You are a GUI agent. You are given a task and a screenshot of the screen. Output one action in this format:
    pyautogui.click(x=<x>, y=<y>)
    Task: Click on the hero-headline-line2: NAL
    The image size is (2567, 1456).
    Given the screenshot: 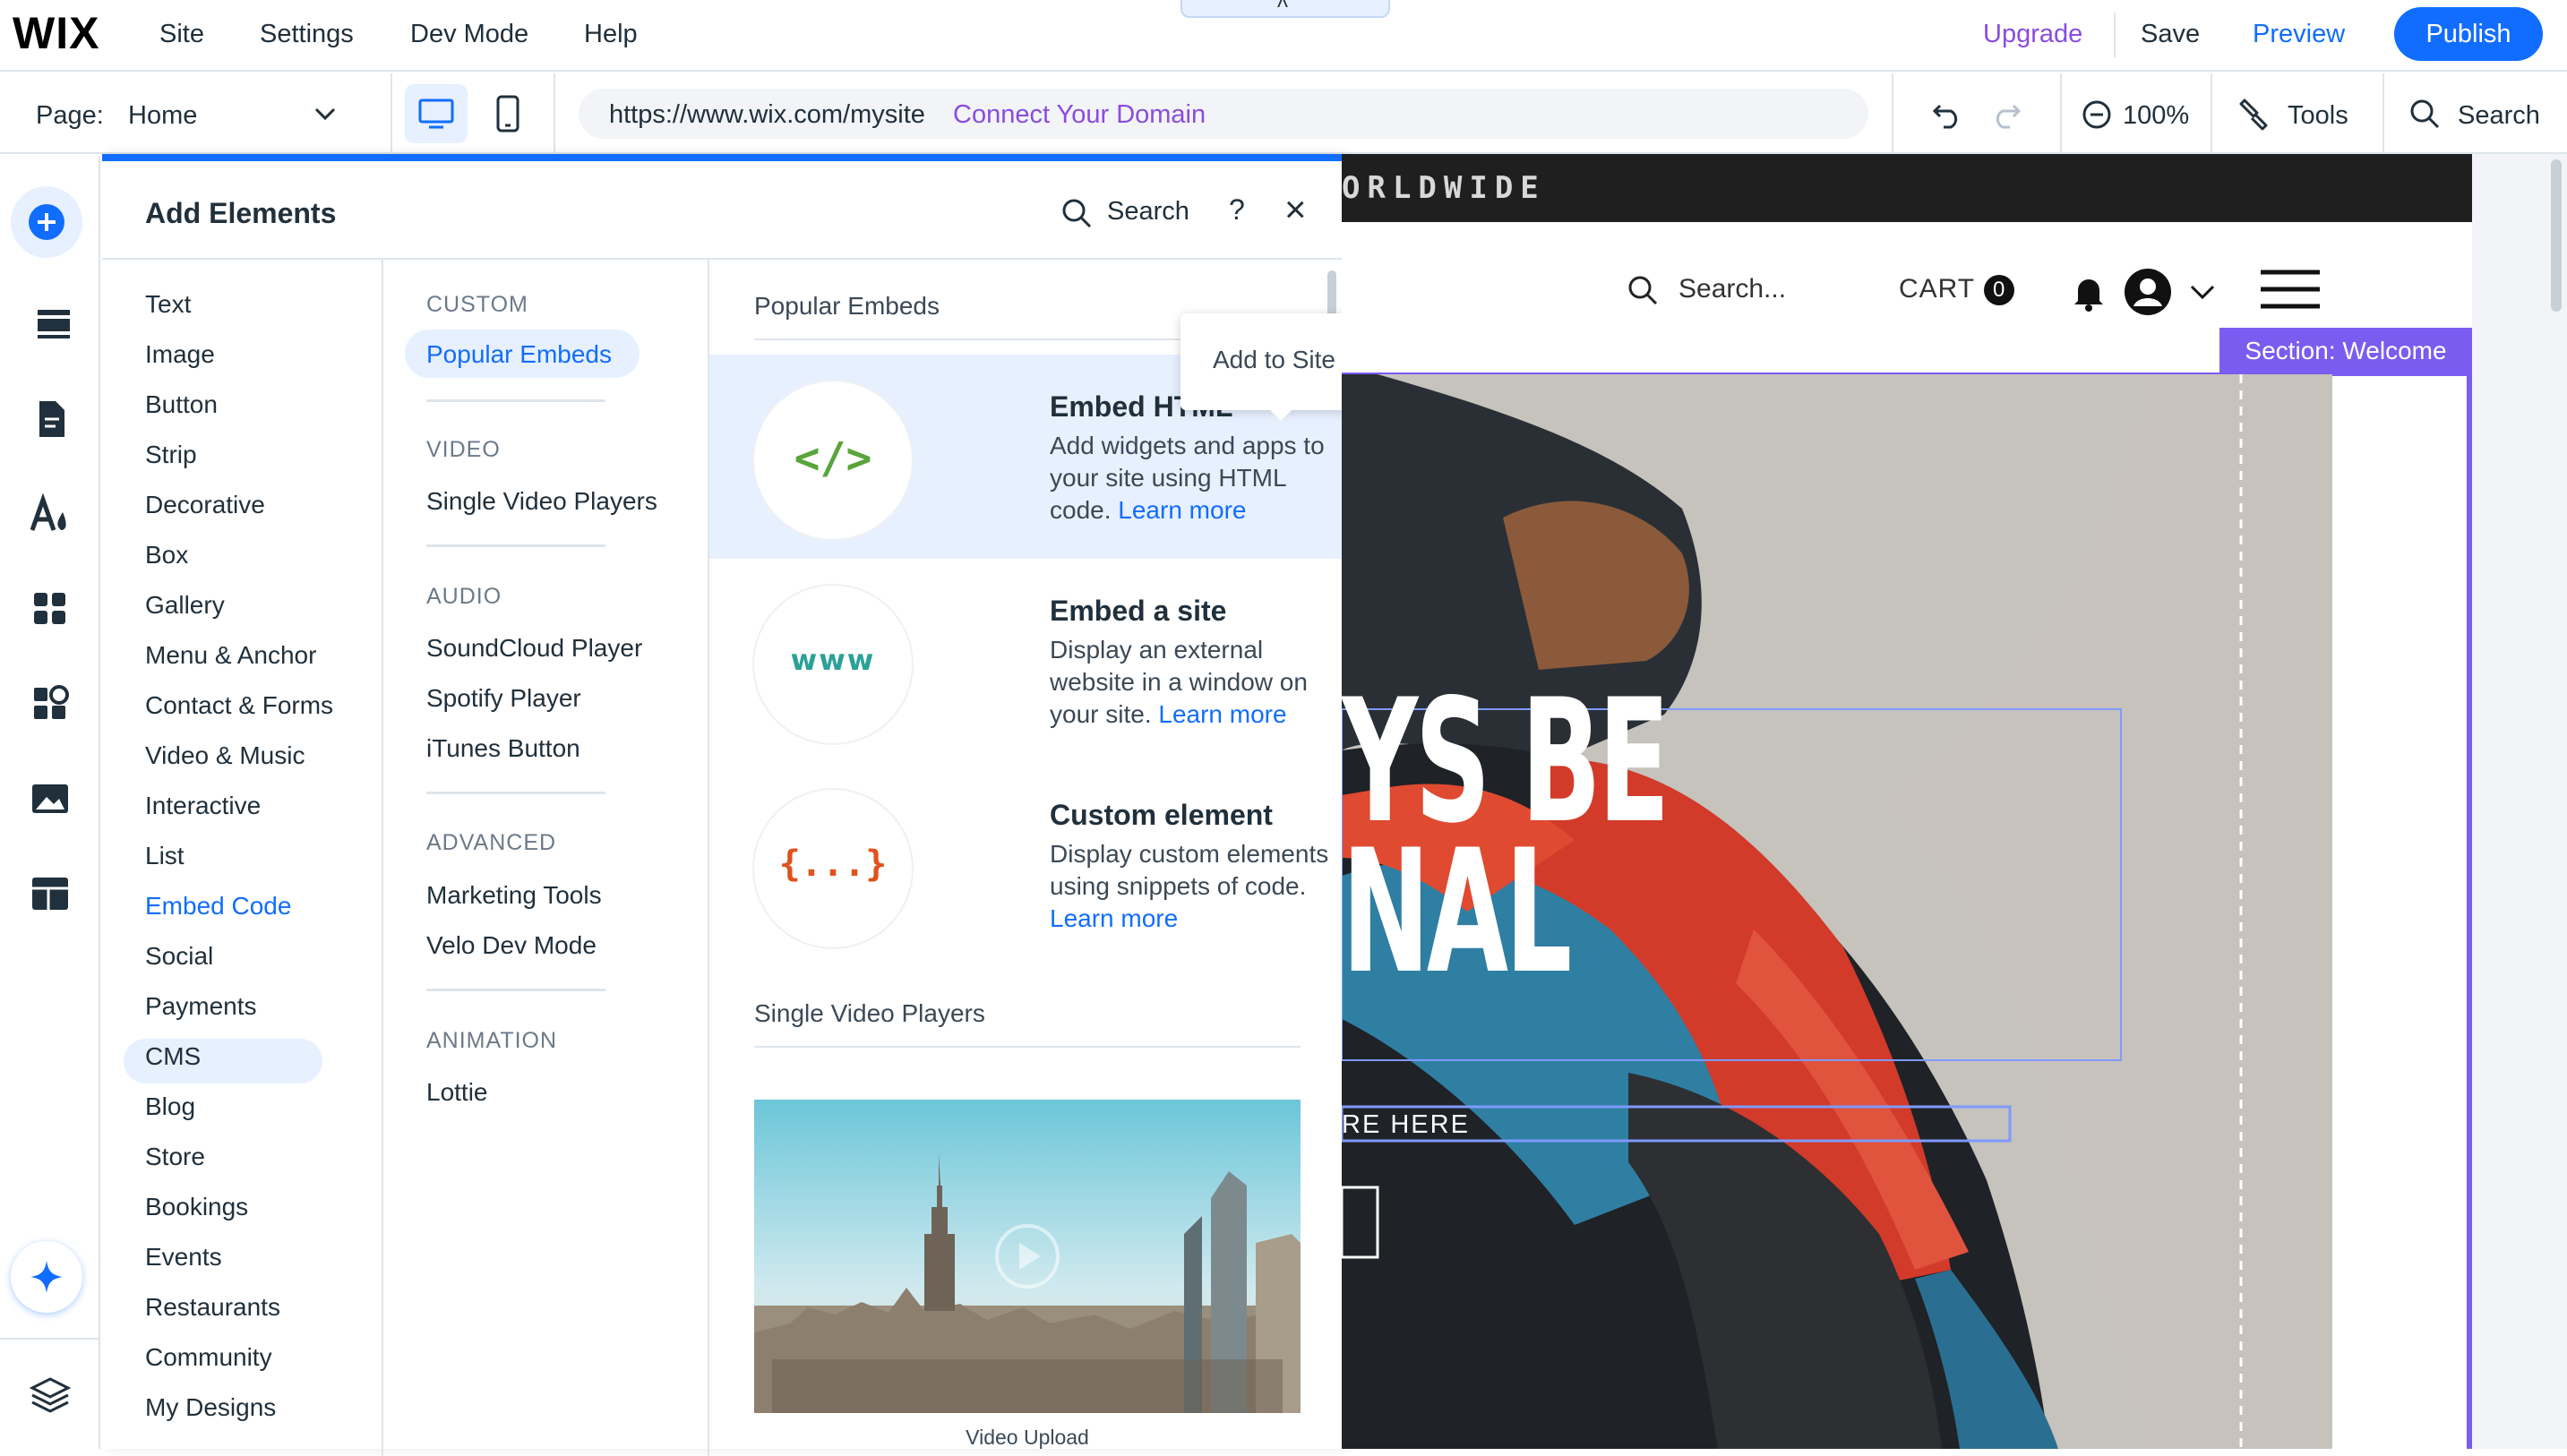 What is the action you would take?
    pyautogui.click(x=1457, y=912)
    